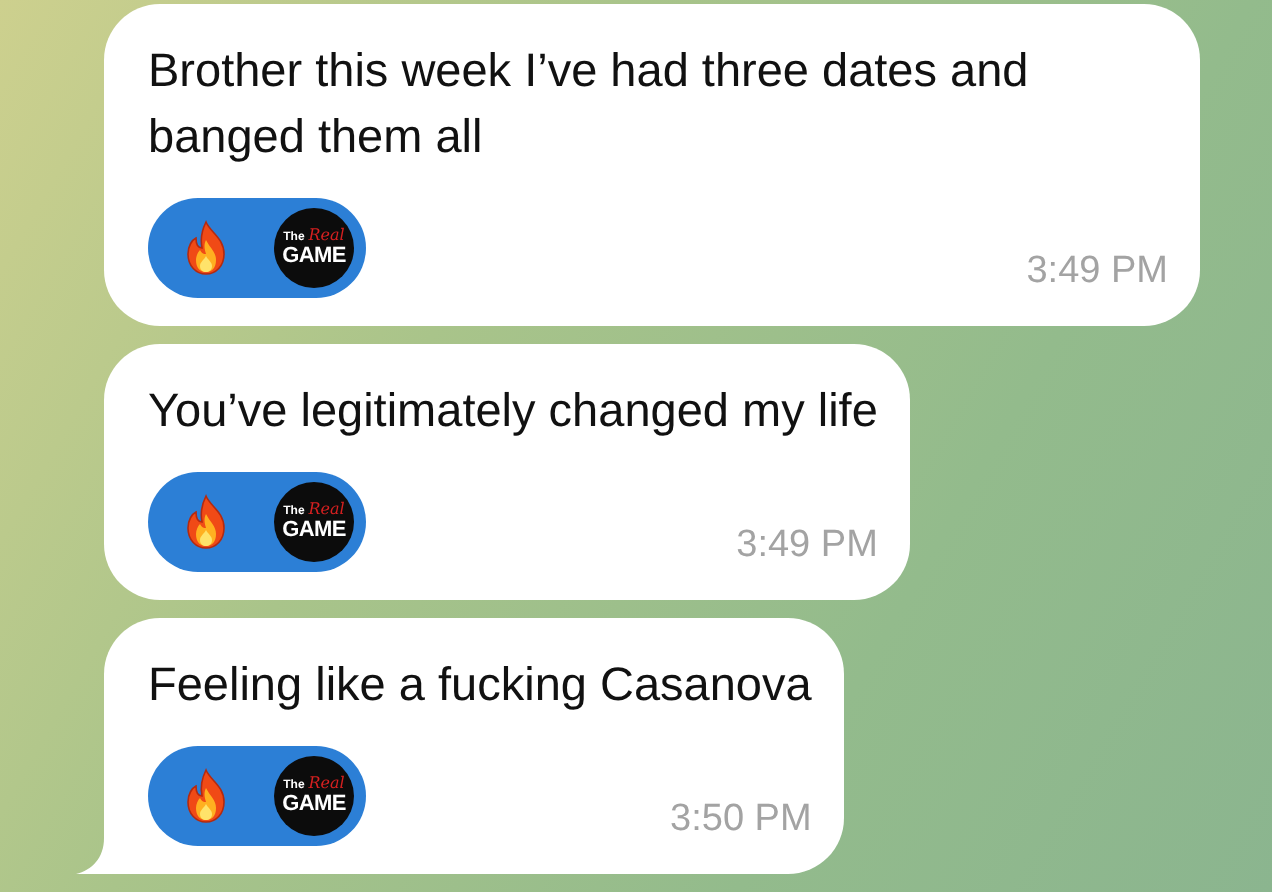 Image resolution: width=1272 pixels, height=892 pixels. Describe the element at coordinates (513, 411) in the screenshot. I see `message-text: You’ve legitimately changed my life` at that location.